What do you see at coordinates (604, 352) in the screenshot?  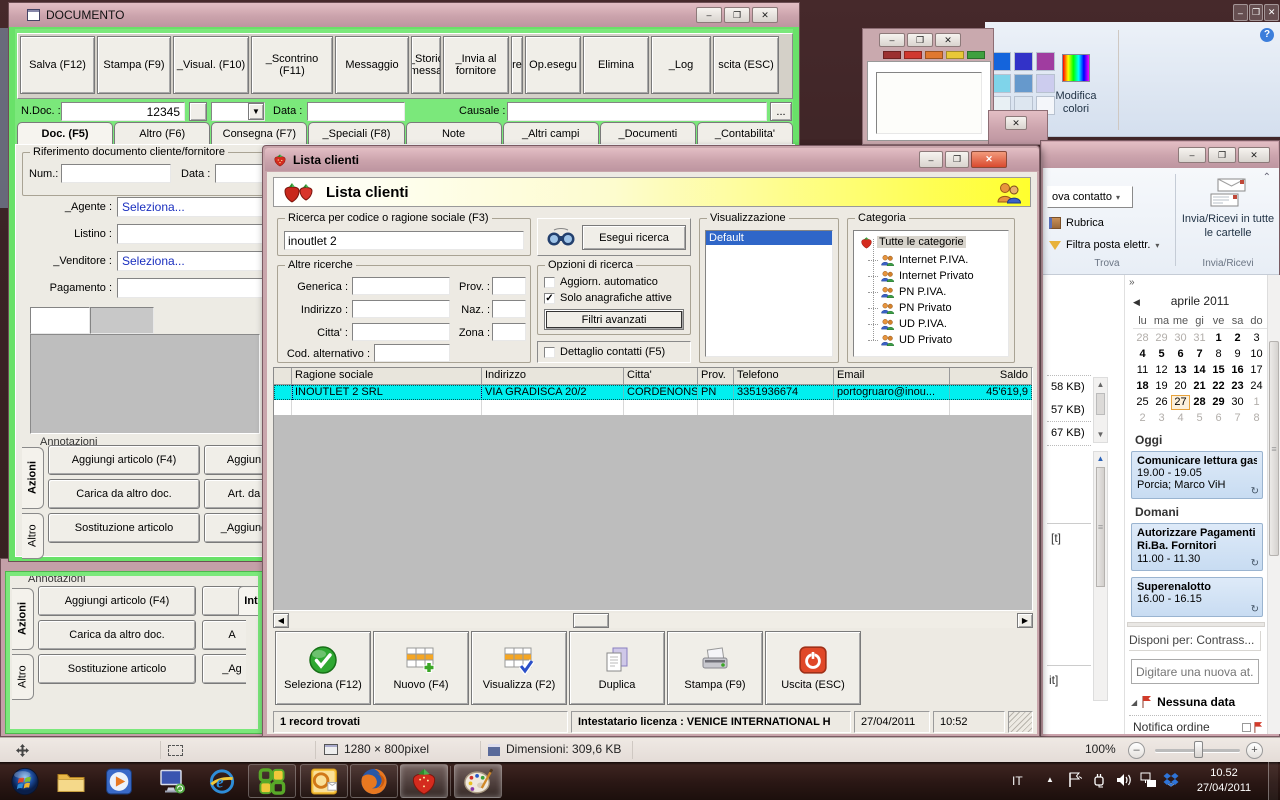 I see `dettaglio-contatti-checkbox: Dettaglio contatti (F5)` at bounding box center [604, 352].